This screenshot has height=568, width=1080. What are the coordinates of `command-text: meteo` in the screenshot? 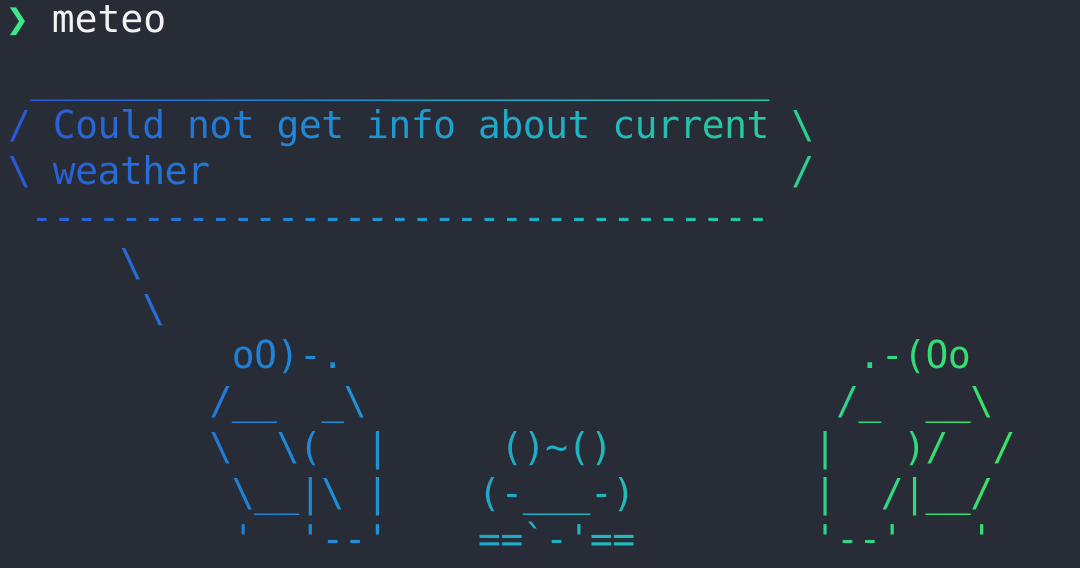 It's located at (109, 20).